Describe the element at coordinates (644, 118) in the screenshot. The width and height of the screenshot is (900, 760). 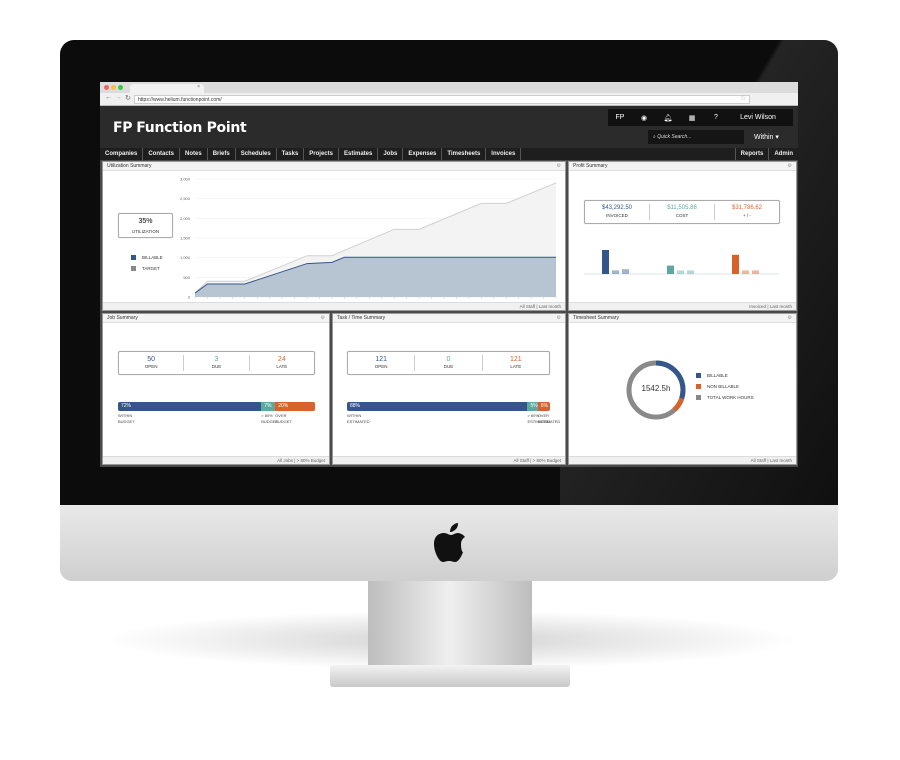
I see `dashboard-icon: ◉` at that location.